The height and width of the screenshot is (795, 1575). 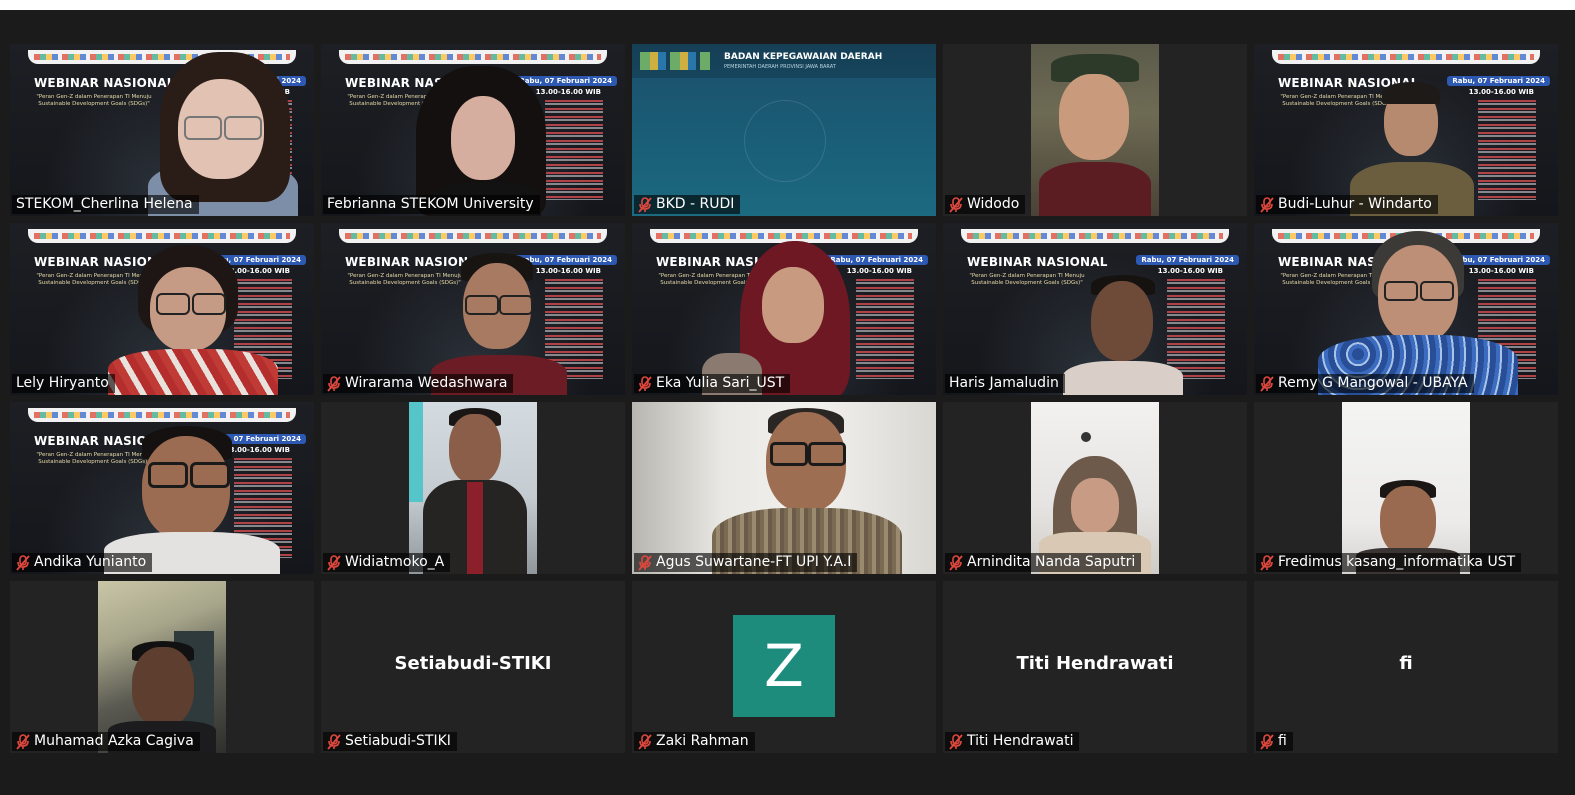 What do you see at coordinates (784, 488) in the screenshot?
I see `video-tile: Agus Suwartane-FT UPI Y.A.I` at bounding box center [784, 488].